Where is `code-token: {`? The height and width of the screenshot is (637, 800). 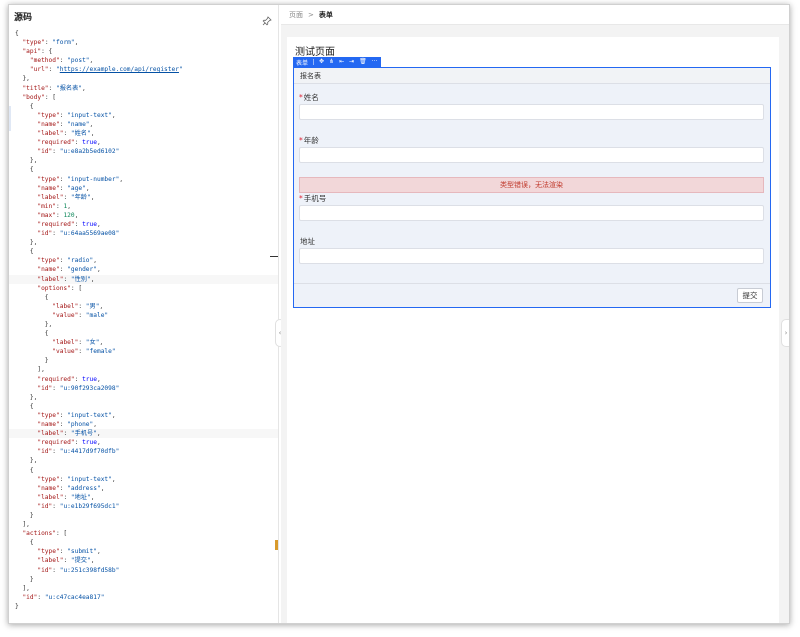 code-token: { is located at coordinates (32, 297).